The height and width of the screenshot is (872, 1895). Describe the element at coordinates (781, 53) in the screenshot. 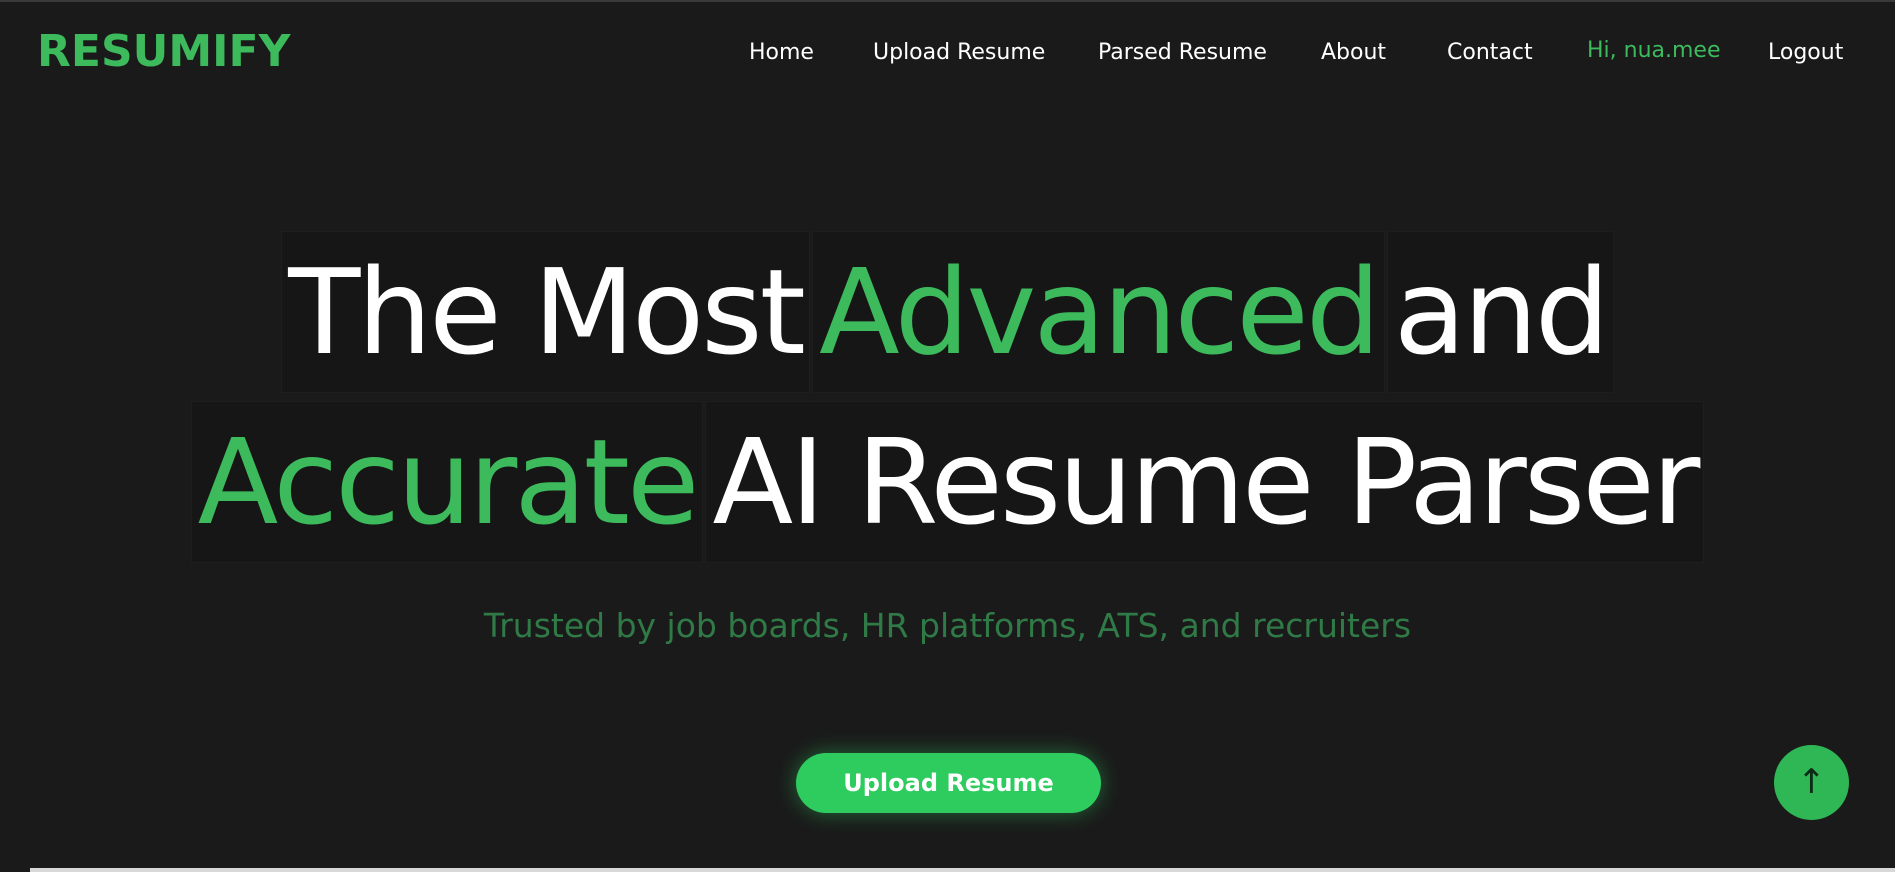

I see `nav-link-home: Home` at that location.